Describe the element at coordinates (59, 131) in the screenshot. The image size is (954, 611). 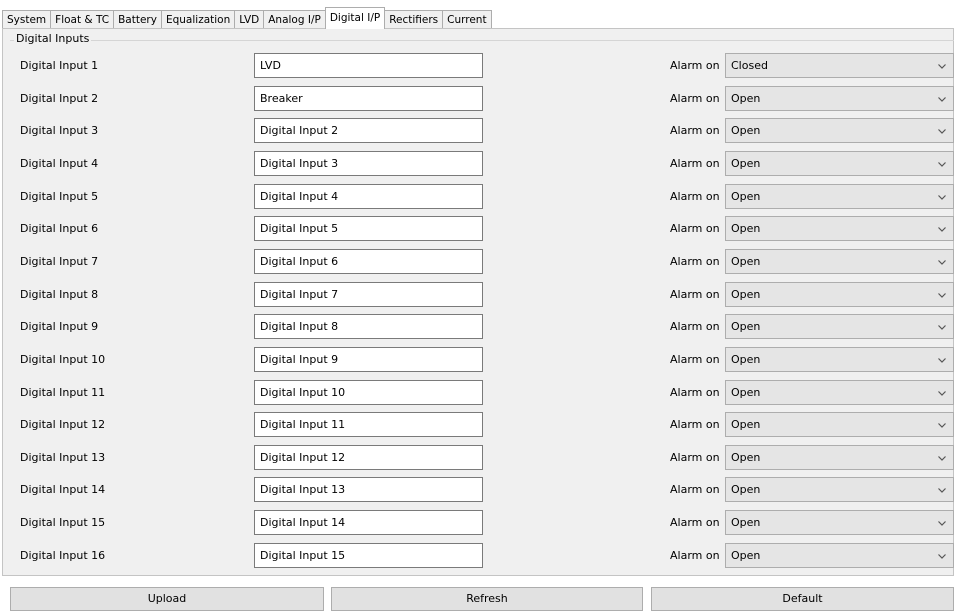
I see `digital-input-label: Digital Input 3` at that location.